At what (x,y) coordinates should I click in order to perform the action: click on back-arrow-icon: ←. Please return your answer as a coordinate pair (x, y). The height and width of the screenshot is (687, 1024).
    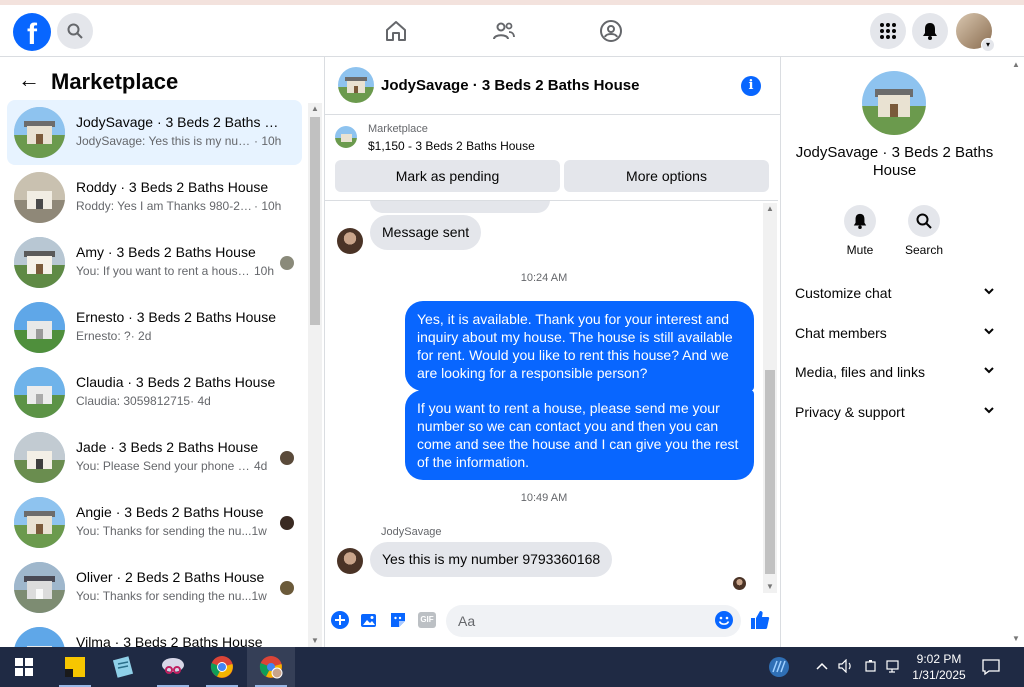
    Looking at the image, I should click on (29, 80).